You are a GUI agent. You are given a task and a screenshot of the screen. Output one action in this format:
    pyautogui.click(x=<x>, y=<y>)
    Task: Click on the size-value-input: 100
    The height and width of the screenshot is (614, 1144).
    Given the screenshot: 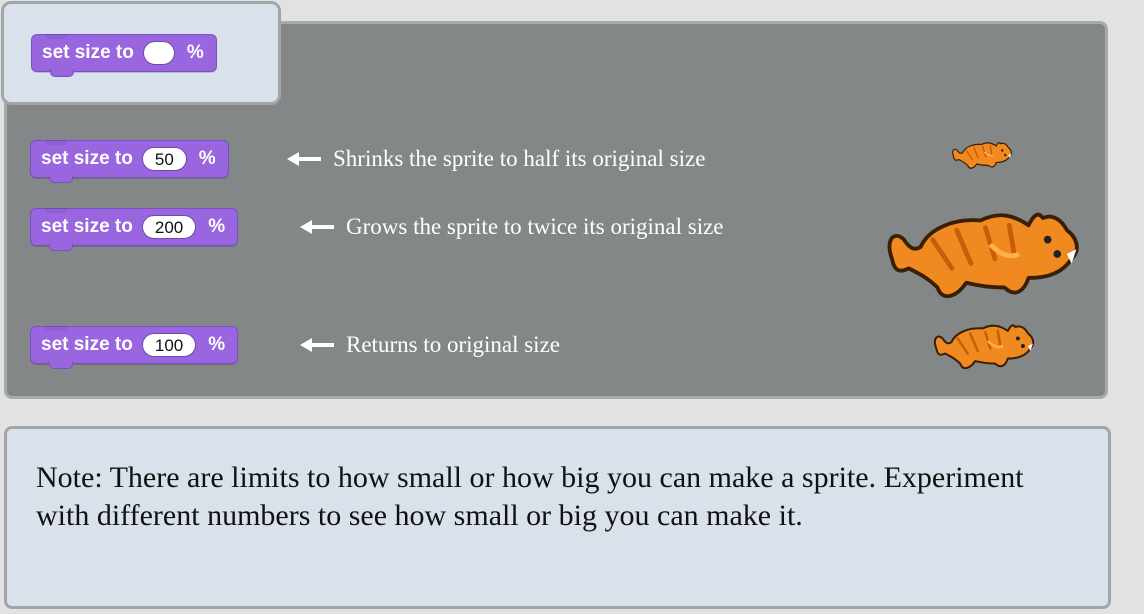 What is the action you would take?
    pyautogui.click(x=169, y=345)
    